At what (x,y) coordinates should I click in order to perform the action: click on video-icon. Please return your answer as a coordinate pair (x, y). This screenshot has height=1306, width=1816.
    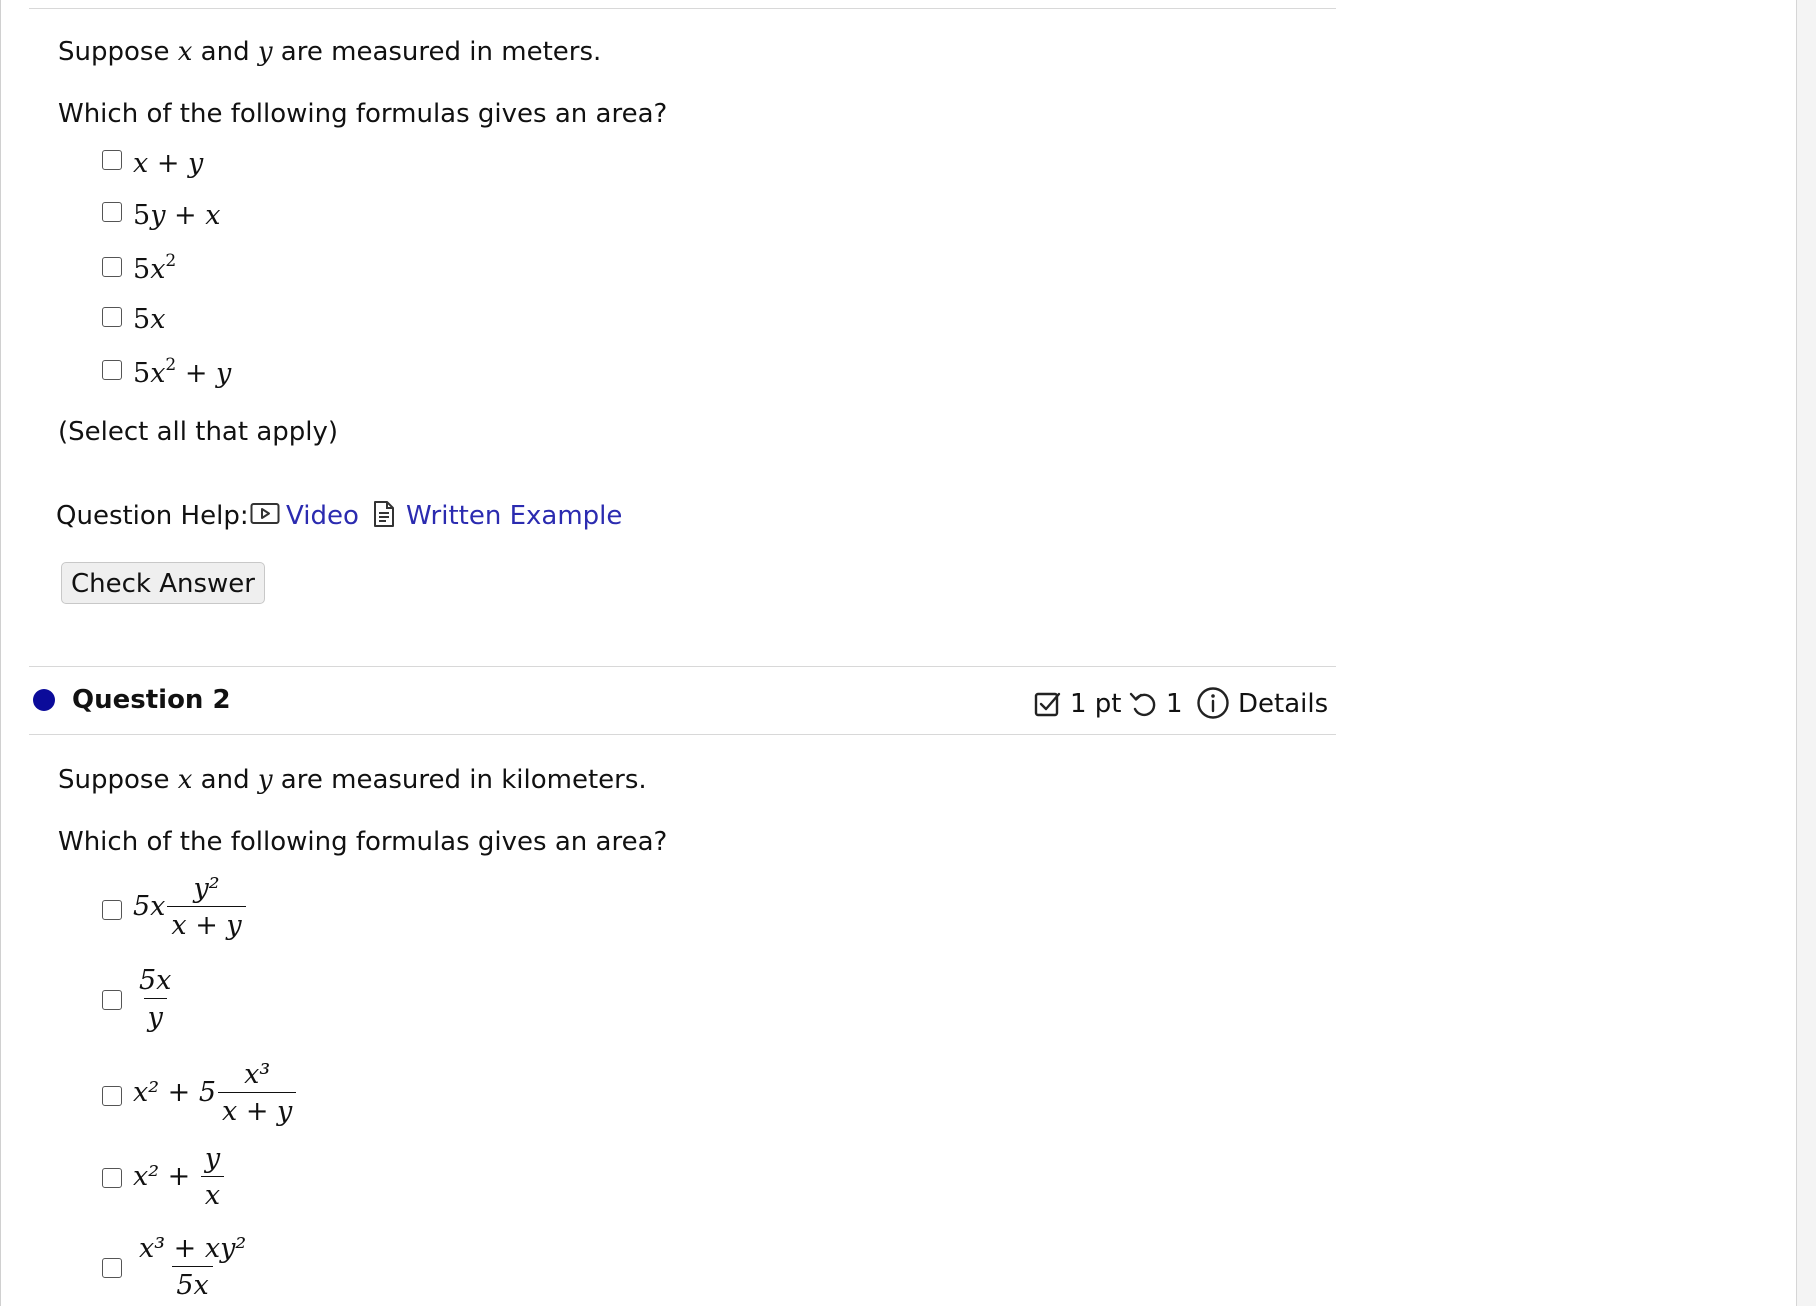
    Looking at the image, I should click on (265, 513).